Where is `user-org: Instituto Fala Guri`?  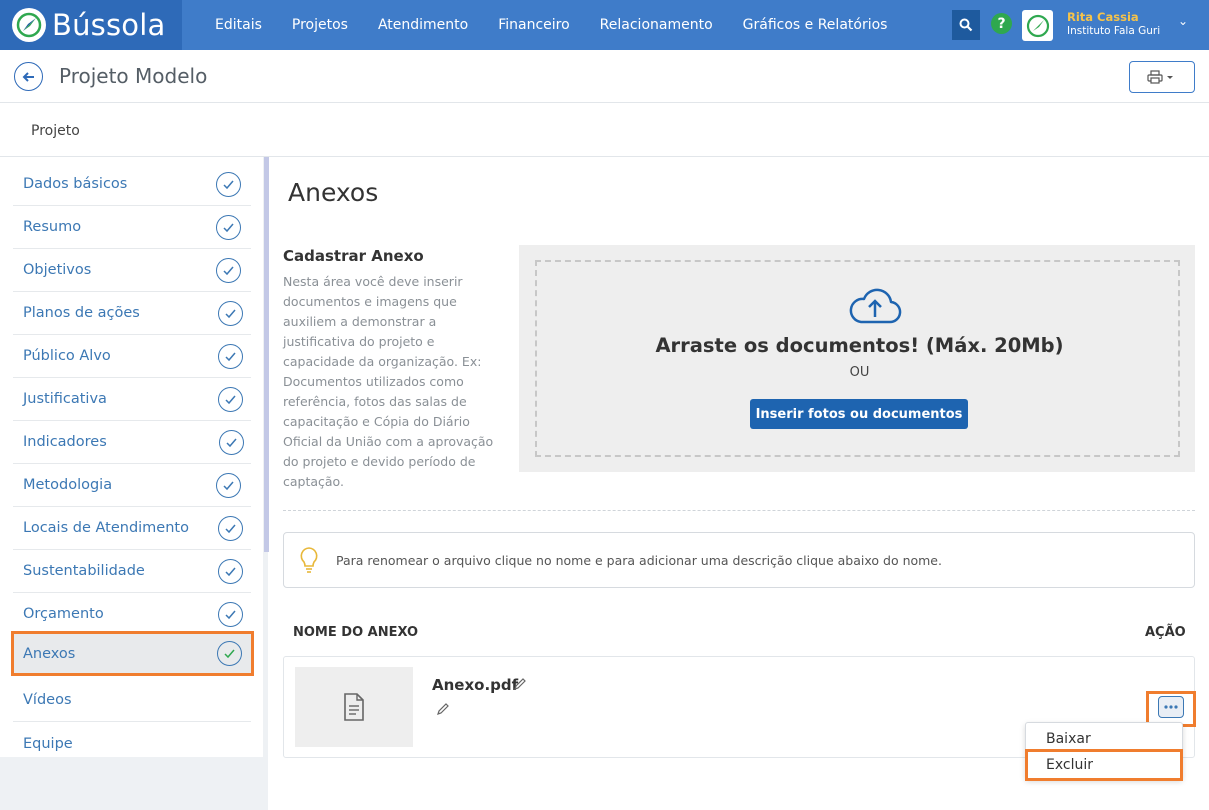 user-org: Instituto Fala Guri is located at coordinates (1113, 31).